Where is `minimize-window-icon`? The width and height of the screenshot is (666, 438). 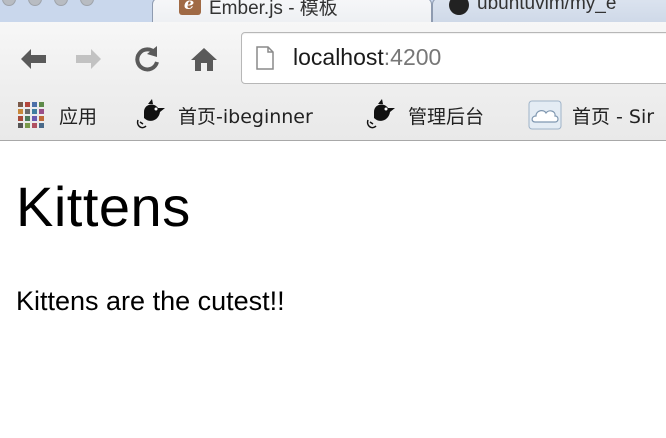
minimize-window-icon is located at coordinates (35, 3).